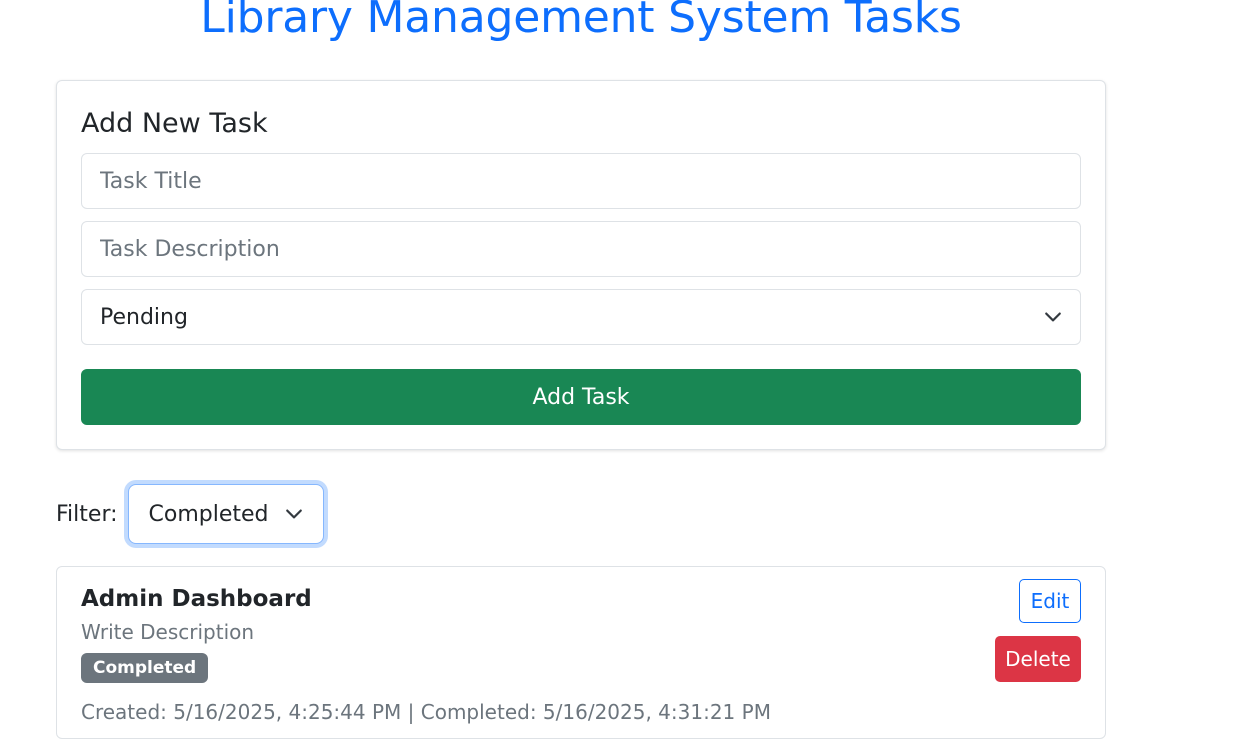 This screenshot has height=754, width=1245. What do you see at coordinates (581, 317) in the screenshot?
I see `task-status-select: Pending` at bounding box center [581, 317].